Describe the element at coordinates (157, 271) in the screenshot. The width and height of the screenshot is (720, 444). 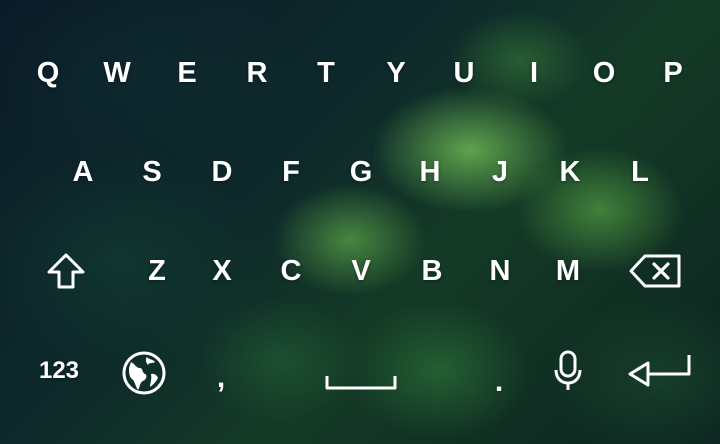
I see `key-z: Z` at that location.